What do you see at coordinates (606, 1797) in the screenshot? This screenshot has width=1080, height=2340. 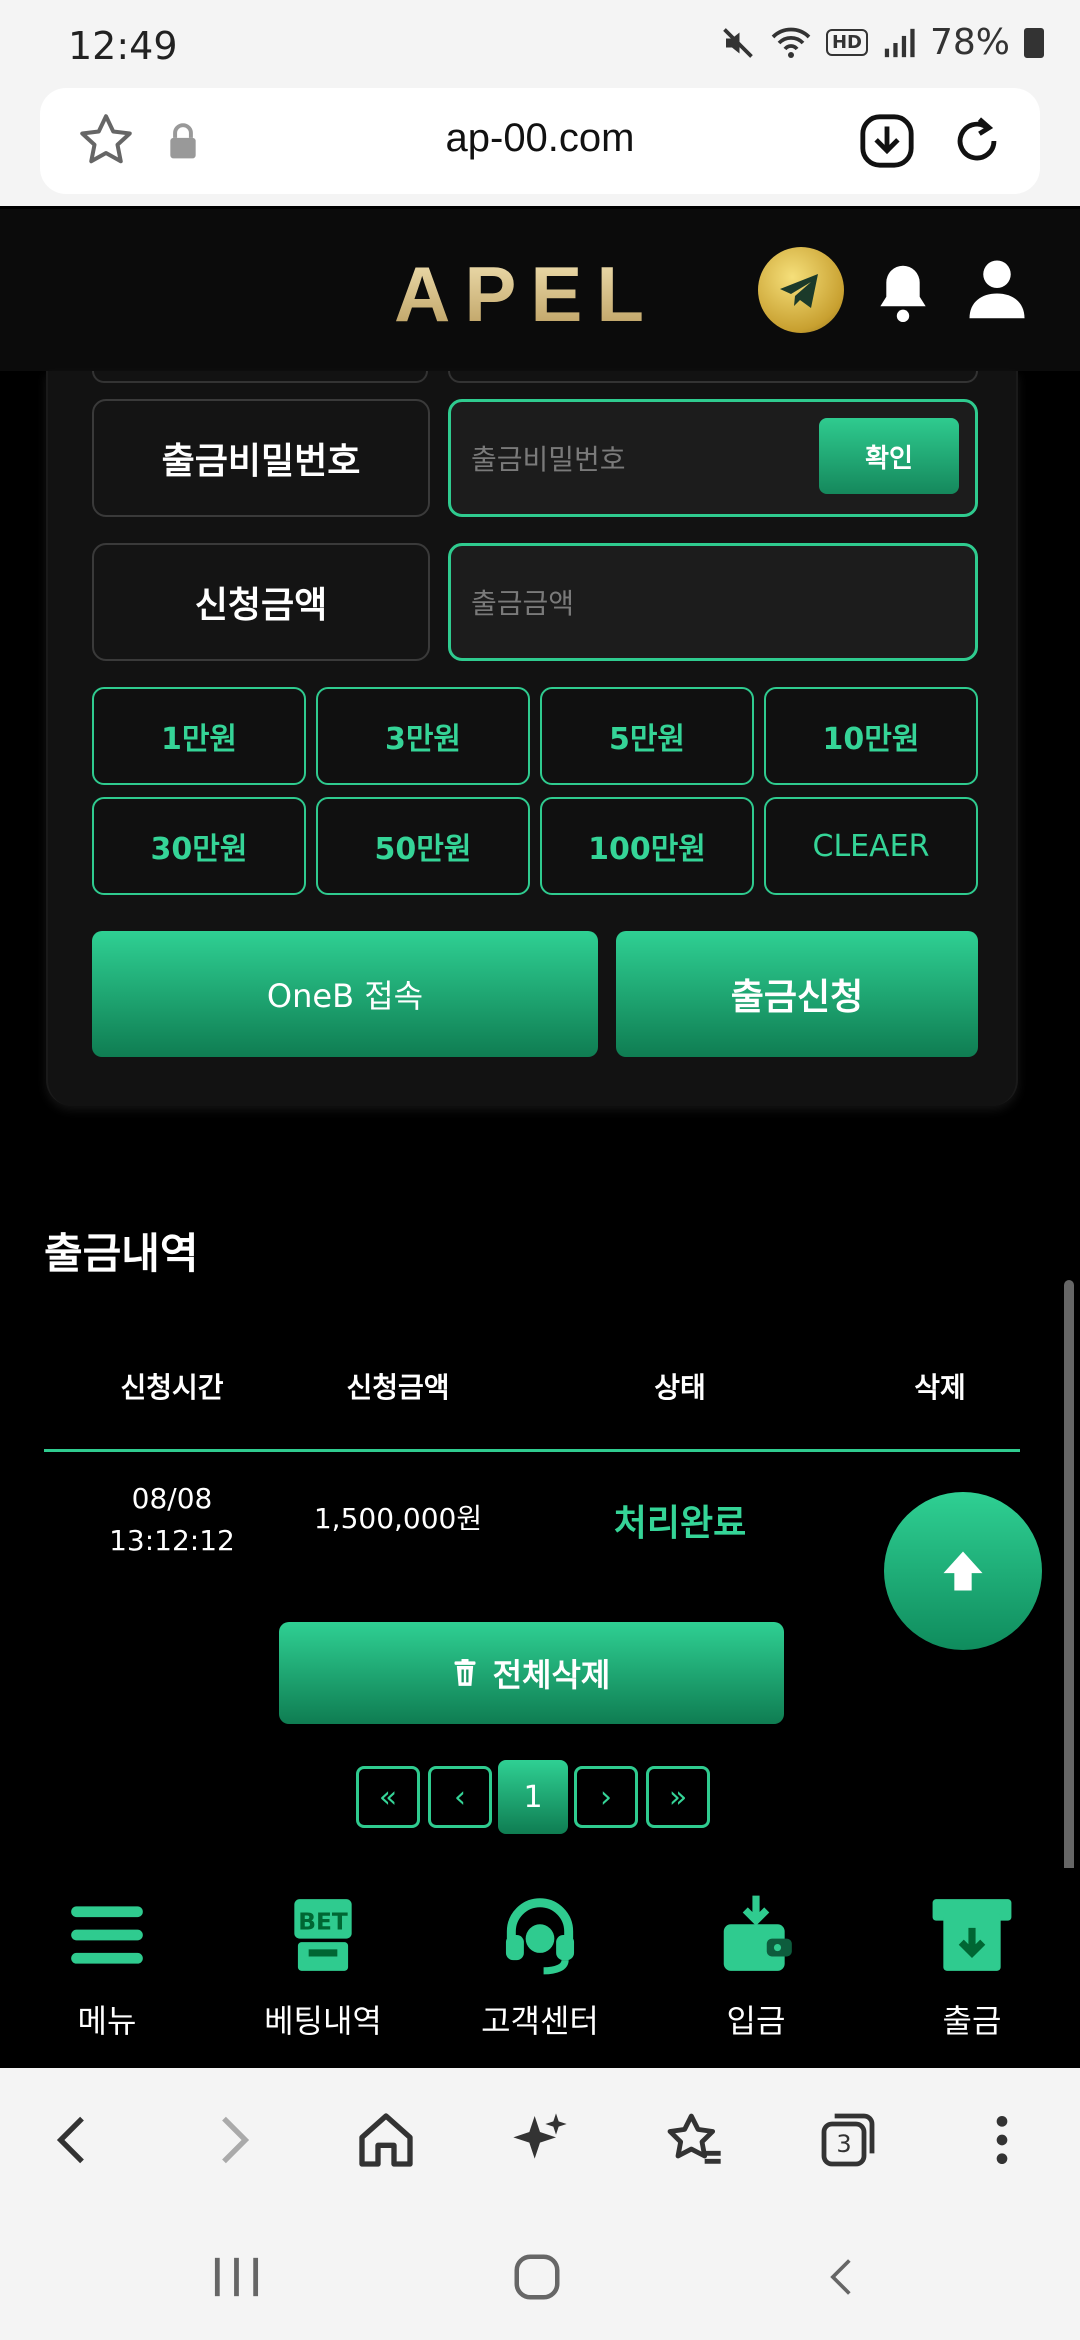 I see `page-next-button: ›` at bounding box center [606, 1797].